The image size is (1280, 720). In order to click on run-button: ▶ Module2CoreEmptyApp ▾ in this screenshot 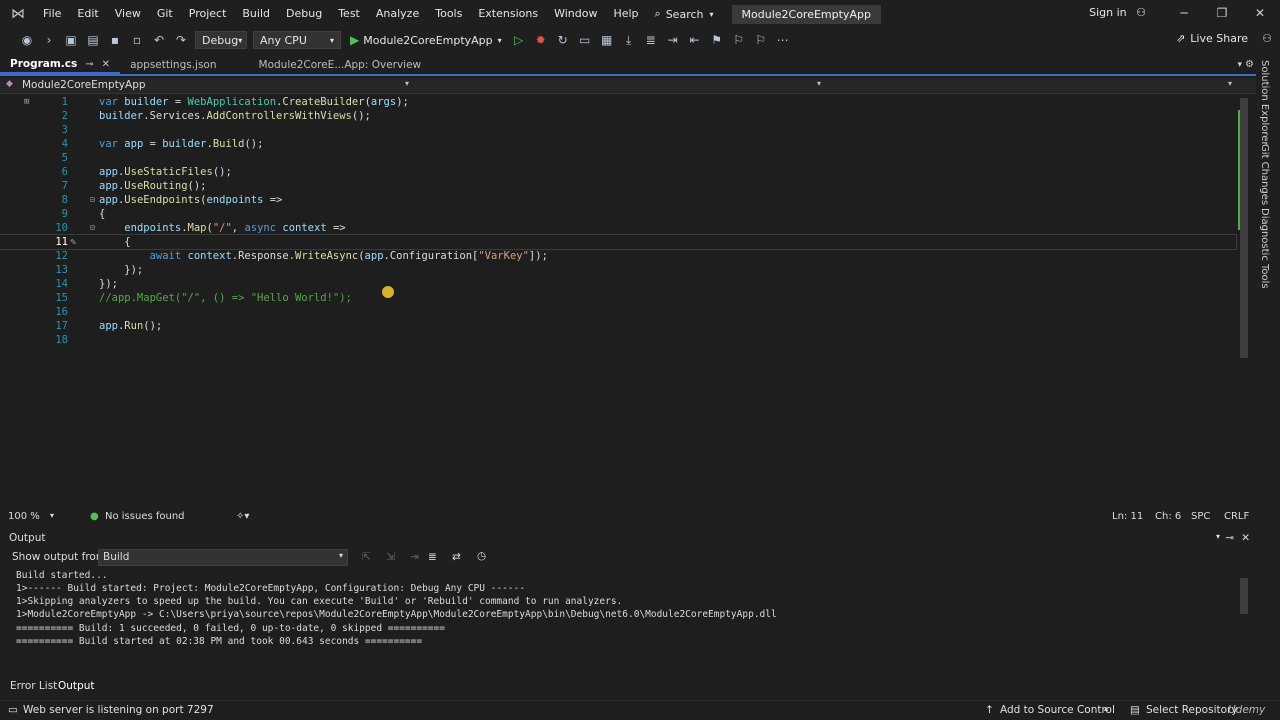, I will do `click(426, 40)`.